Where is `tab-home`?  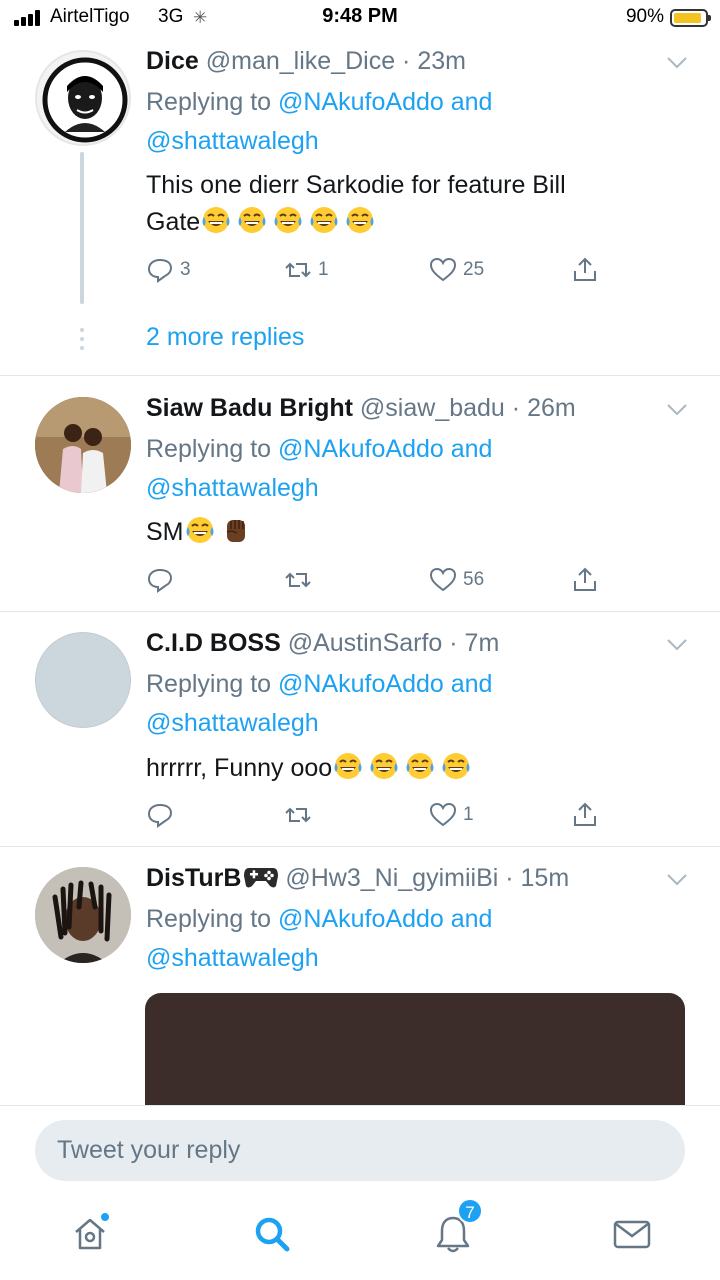
tab-home is located at coordinates (90, 1234).